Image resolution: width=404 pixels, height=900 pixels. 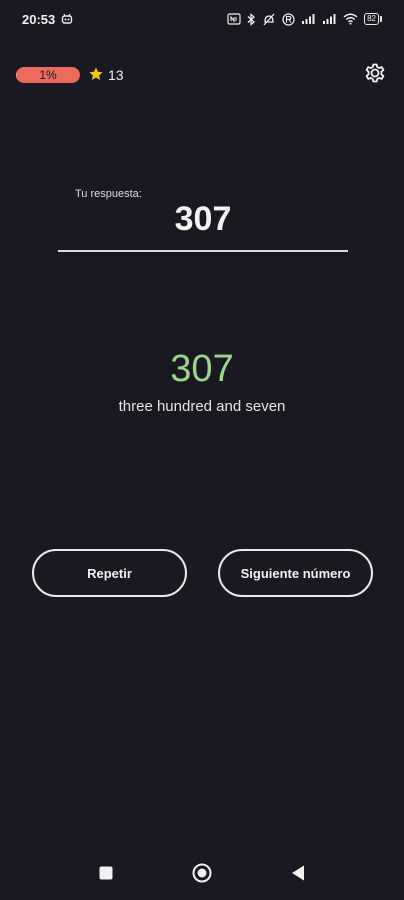 What do you see at coordinates (251, 19) in the screenshot?
I see `bluetooth-icon` at bounding box center [251, 19].